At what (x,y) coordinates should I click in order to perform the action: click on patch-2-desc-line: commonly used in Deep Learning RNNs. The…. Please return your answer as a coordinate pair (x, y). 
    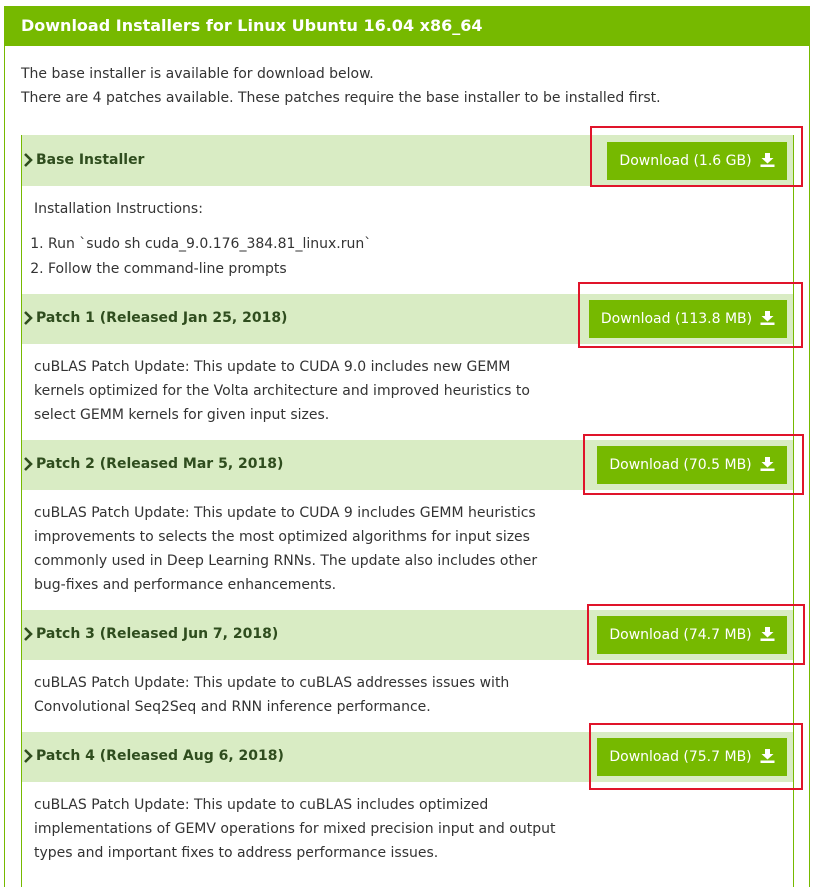
    Looking at the image, I should click on (286, 561).